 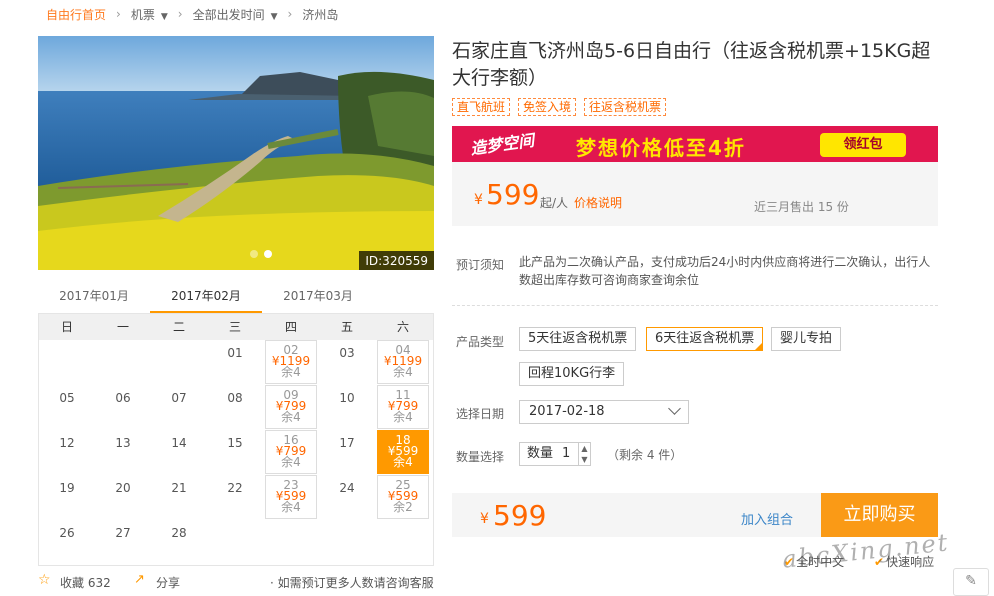 I want to click on decrement-icon: ▼, so click(x=584, y=459).